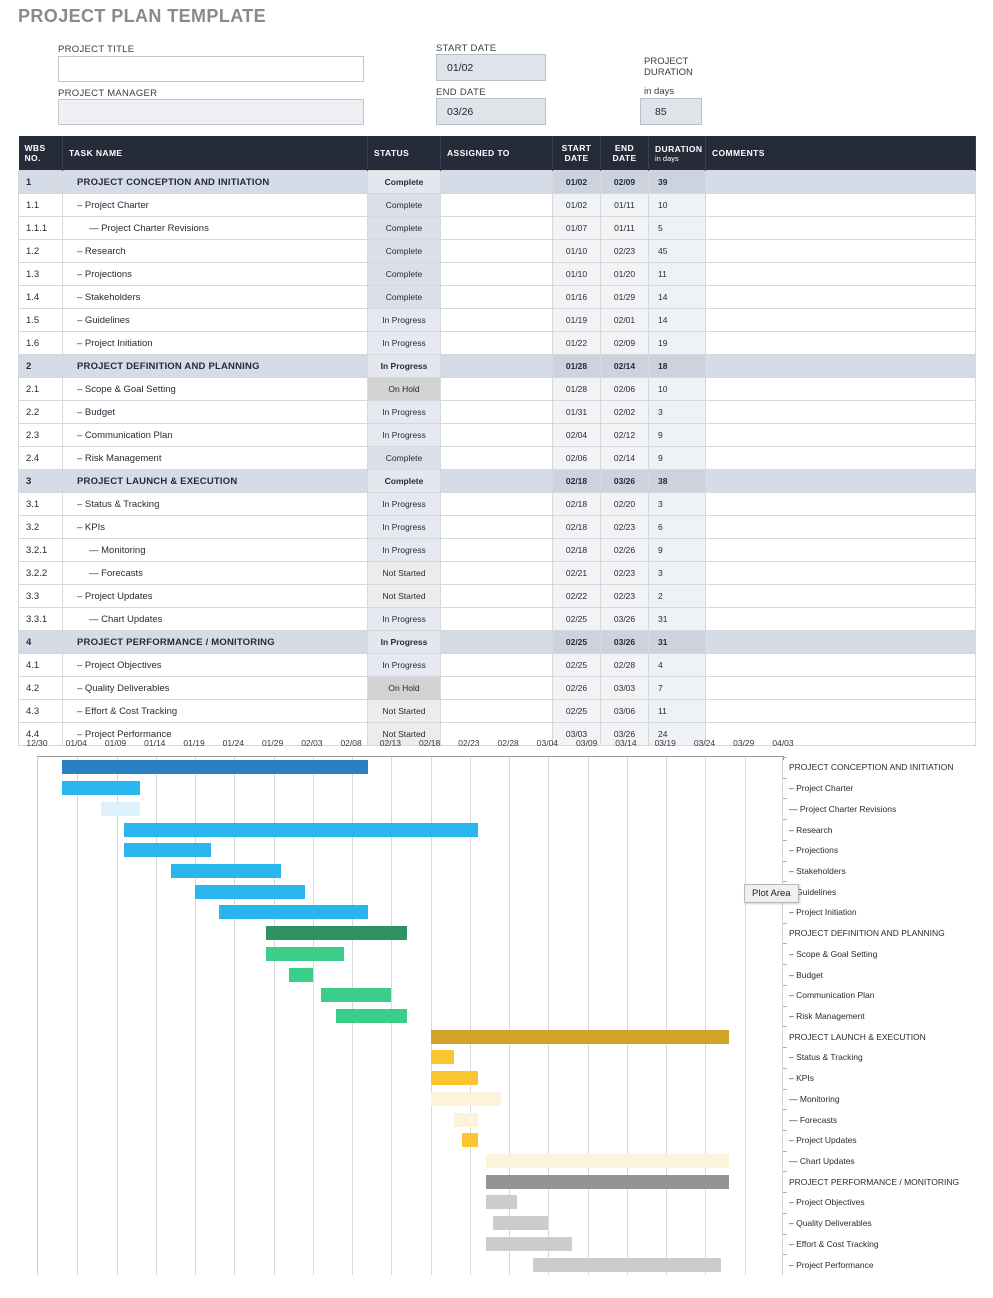 This screenshot has height=1298, width=993. What do you see at coordinates (76, 743) in the screenshot?
I see `axis-tick-label: 01/04` at bounding box center [76, 743].